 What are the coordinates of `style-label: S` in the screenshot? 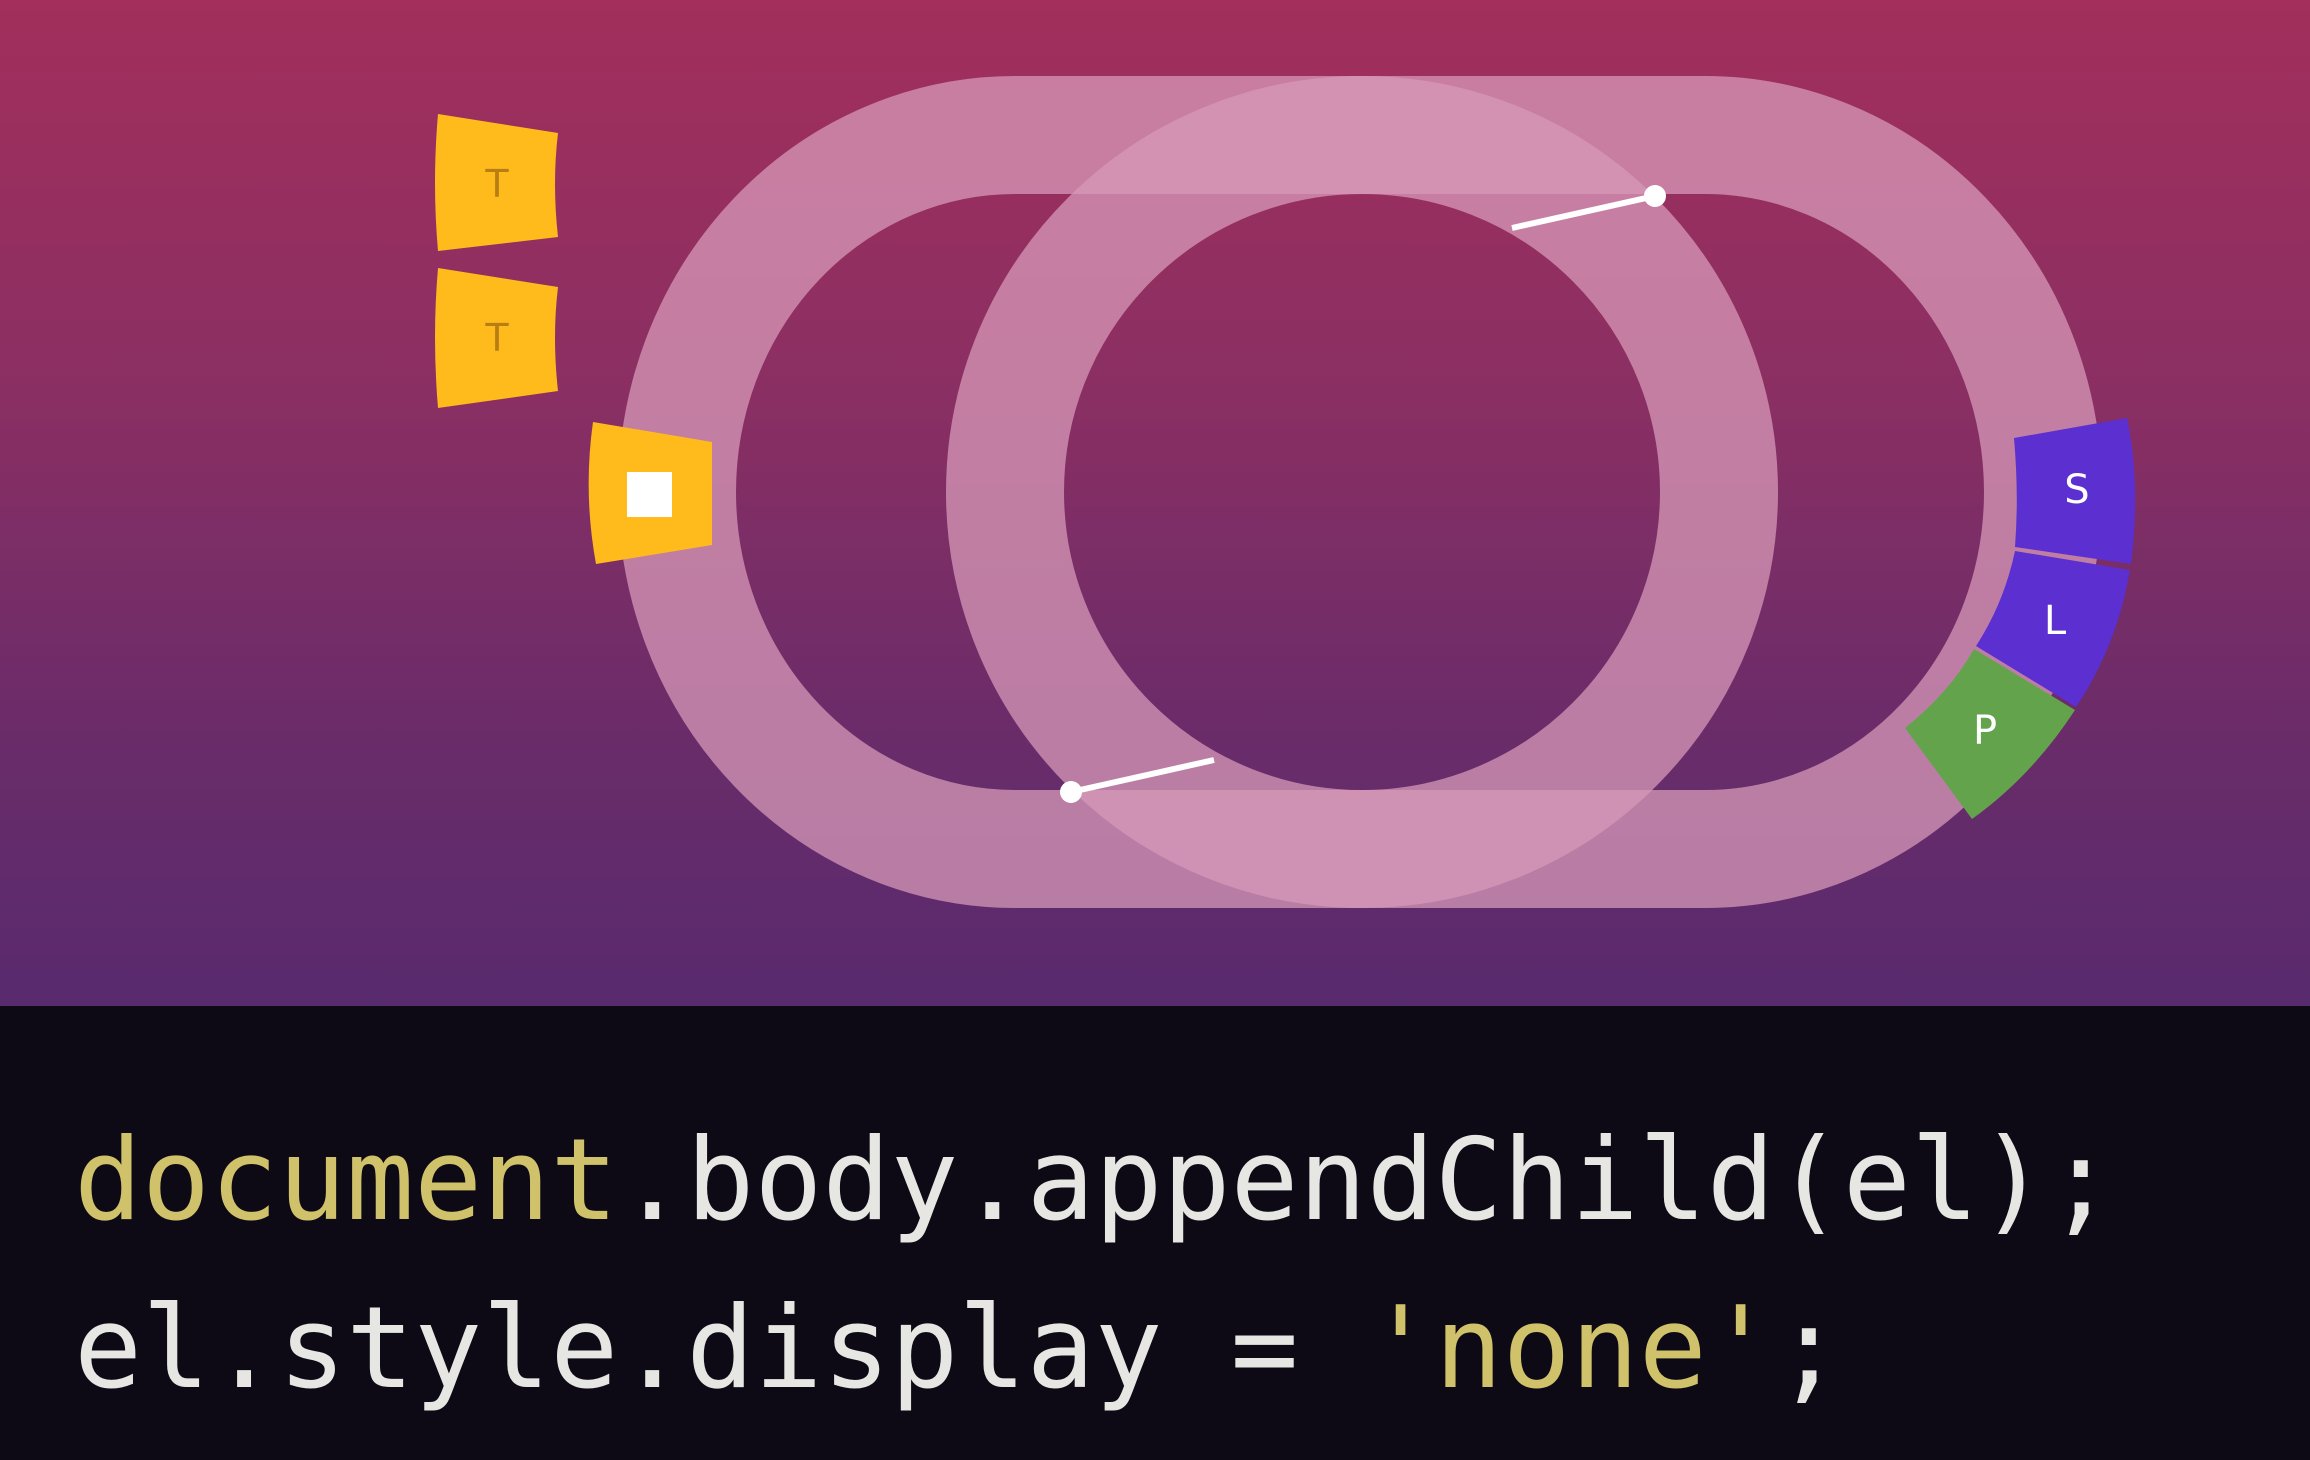 It's located at (2076, 490).